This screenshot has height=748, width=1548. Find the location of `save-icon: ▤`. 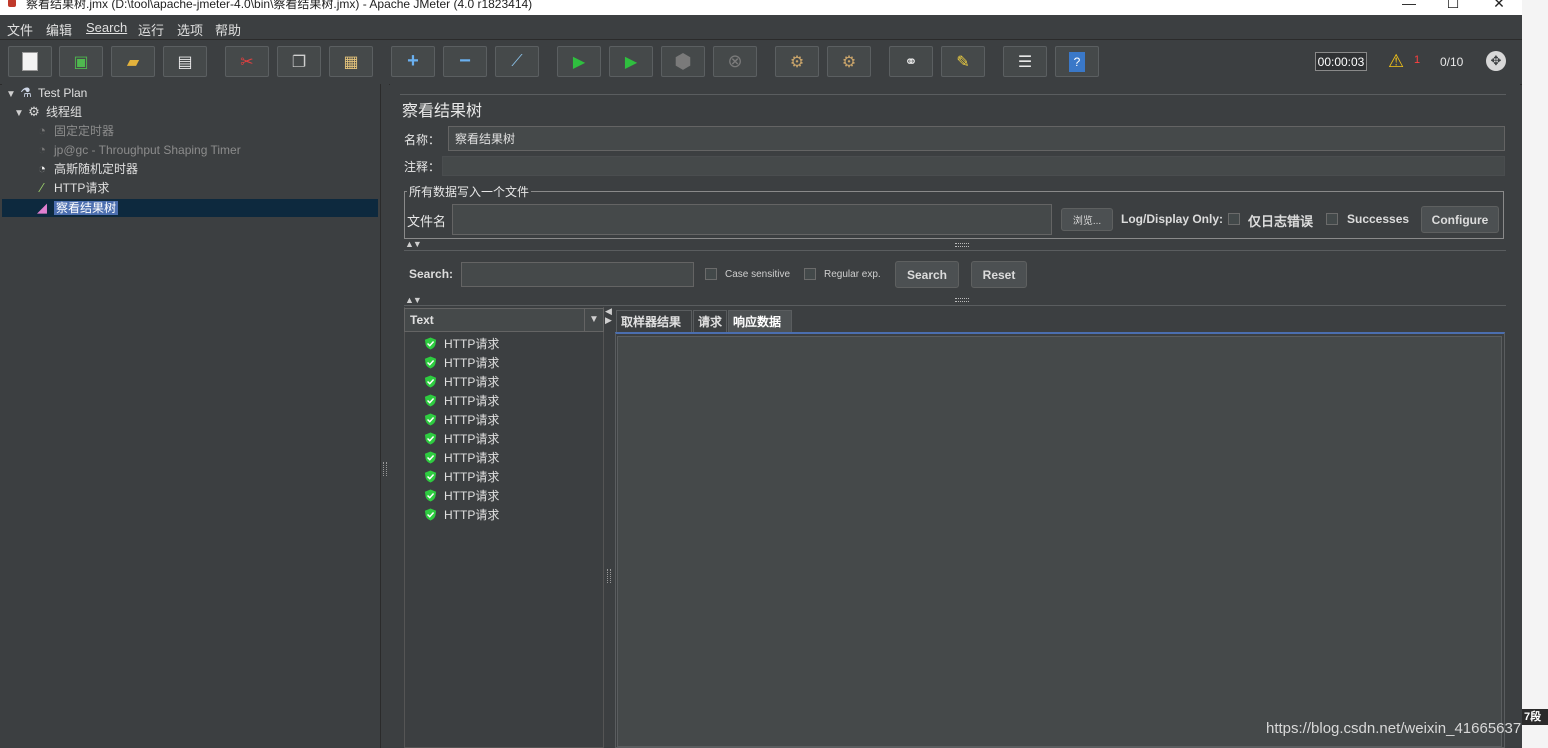

save-icon: ▤ is located at coordinates (185, 62).